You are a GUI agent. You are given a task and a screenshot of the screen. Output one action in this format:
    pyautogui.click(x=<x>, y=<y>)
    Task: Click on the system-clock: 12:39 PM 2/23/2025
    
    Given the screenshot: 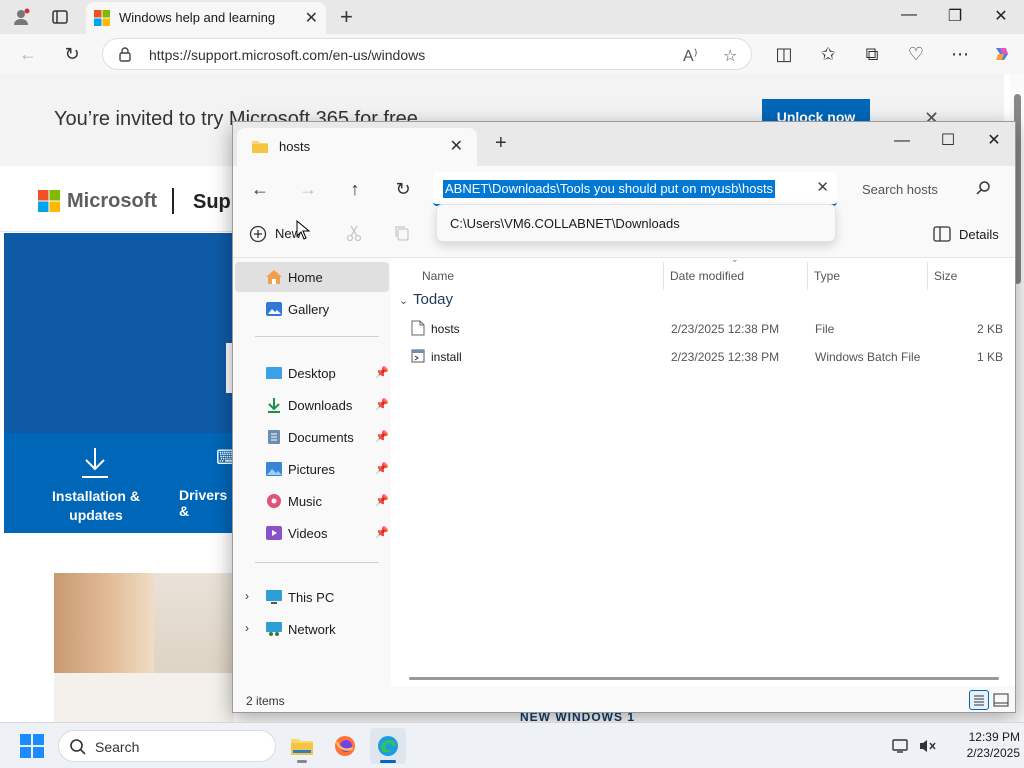 What is the action you would take?
    pyautogui.click(x=980, y=745)
    